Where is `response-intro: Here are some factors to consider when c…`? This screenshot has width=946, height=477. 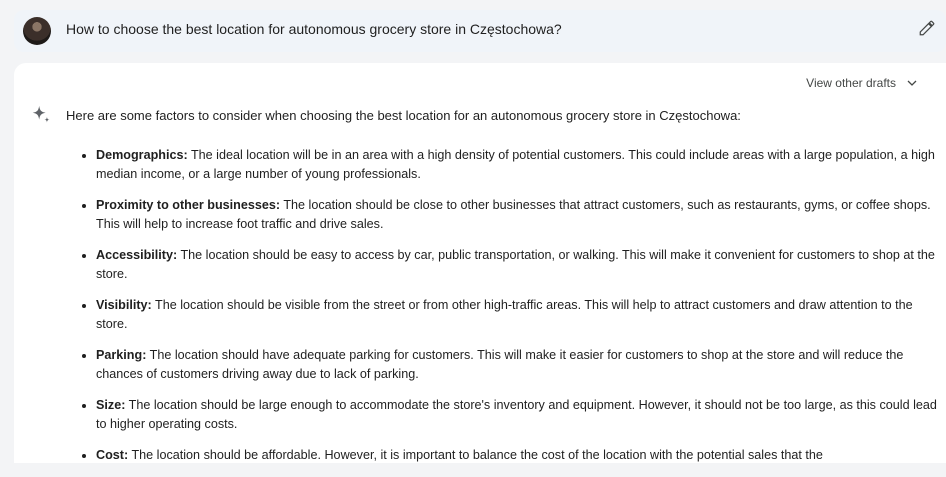 response-intro: Here are some factors to consider when c… is located at coordinates (403, 115).